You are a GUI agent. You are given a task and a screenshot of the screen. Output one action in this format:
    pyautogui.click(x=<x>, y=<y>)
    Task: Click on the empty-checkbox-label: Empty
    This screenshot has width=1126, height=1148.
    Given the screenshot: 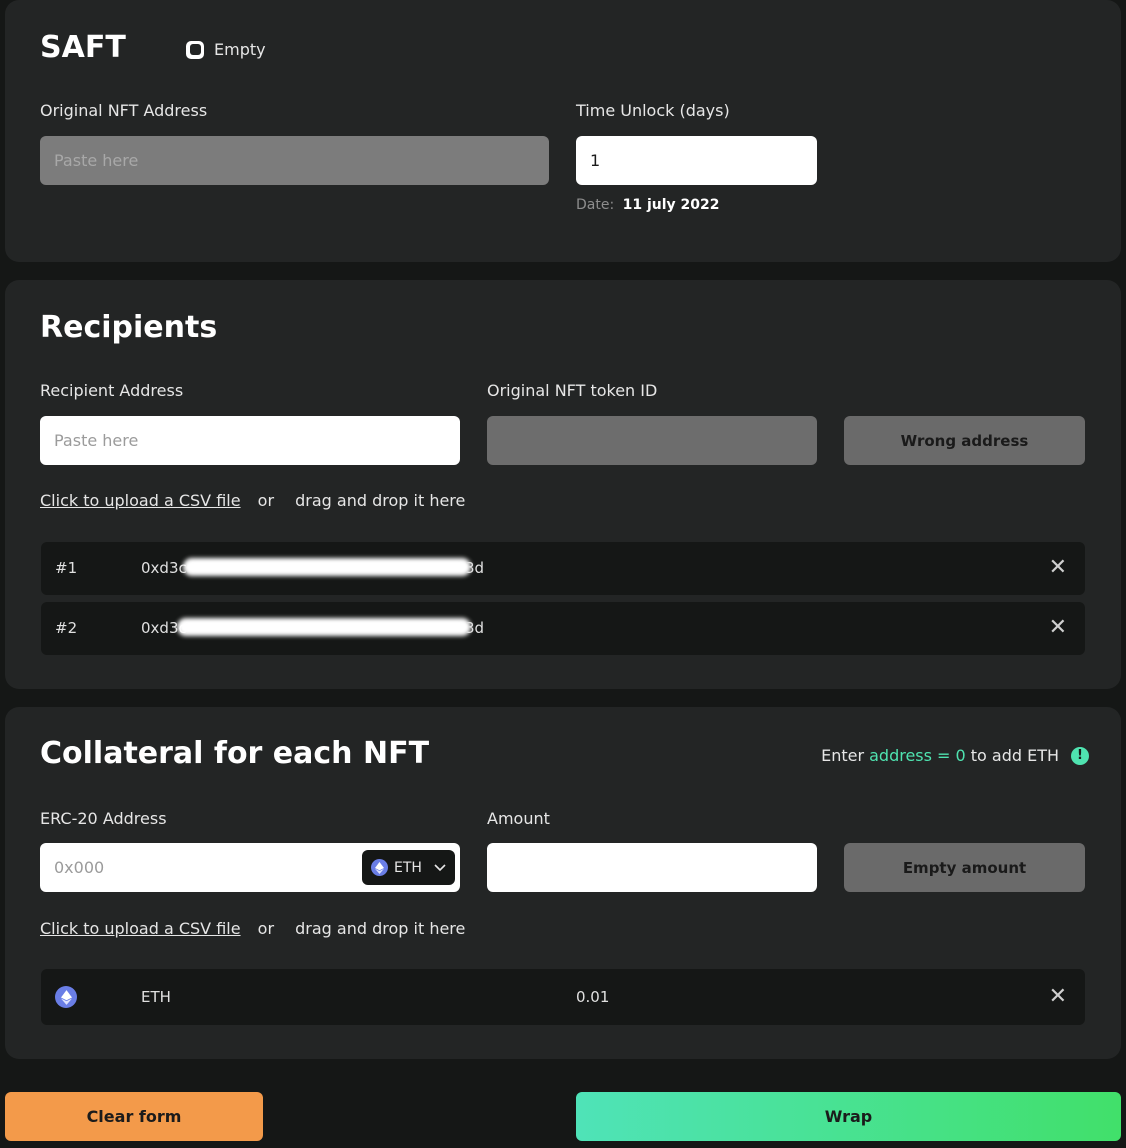 What is the action you would take?
    pyautogui.click(x=240, y=49)
    